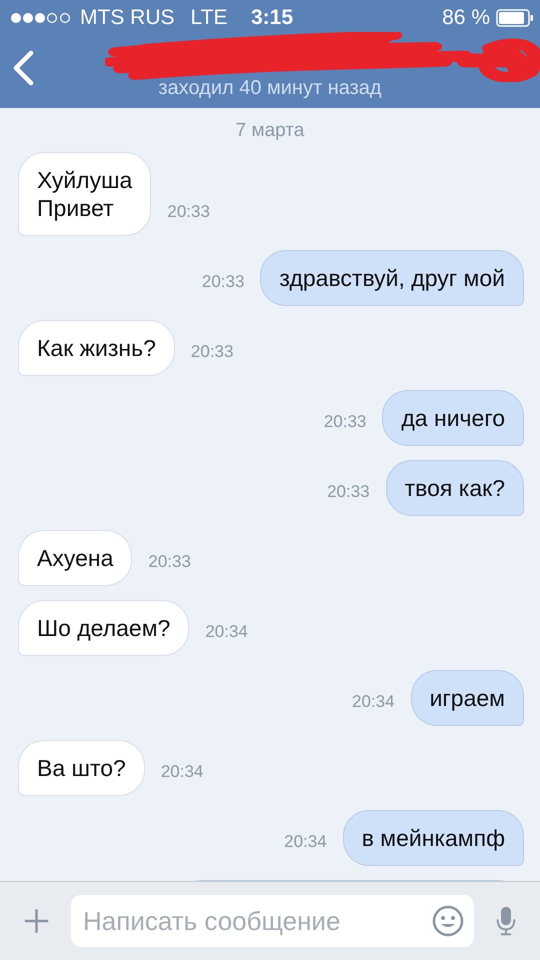 Image resolution: width=540 pixels, height=960 pixels. Describe the element at coordinates (209, 18) in the screenshot. I see `network-type: LTE` at that location.